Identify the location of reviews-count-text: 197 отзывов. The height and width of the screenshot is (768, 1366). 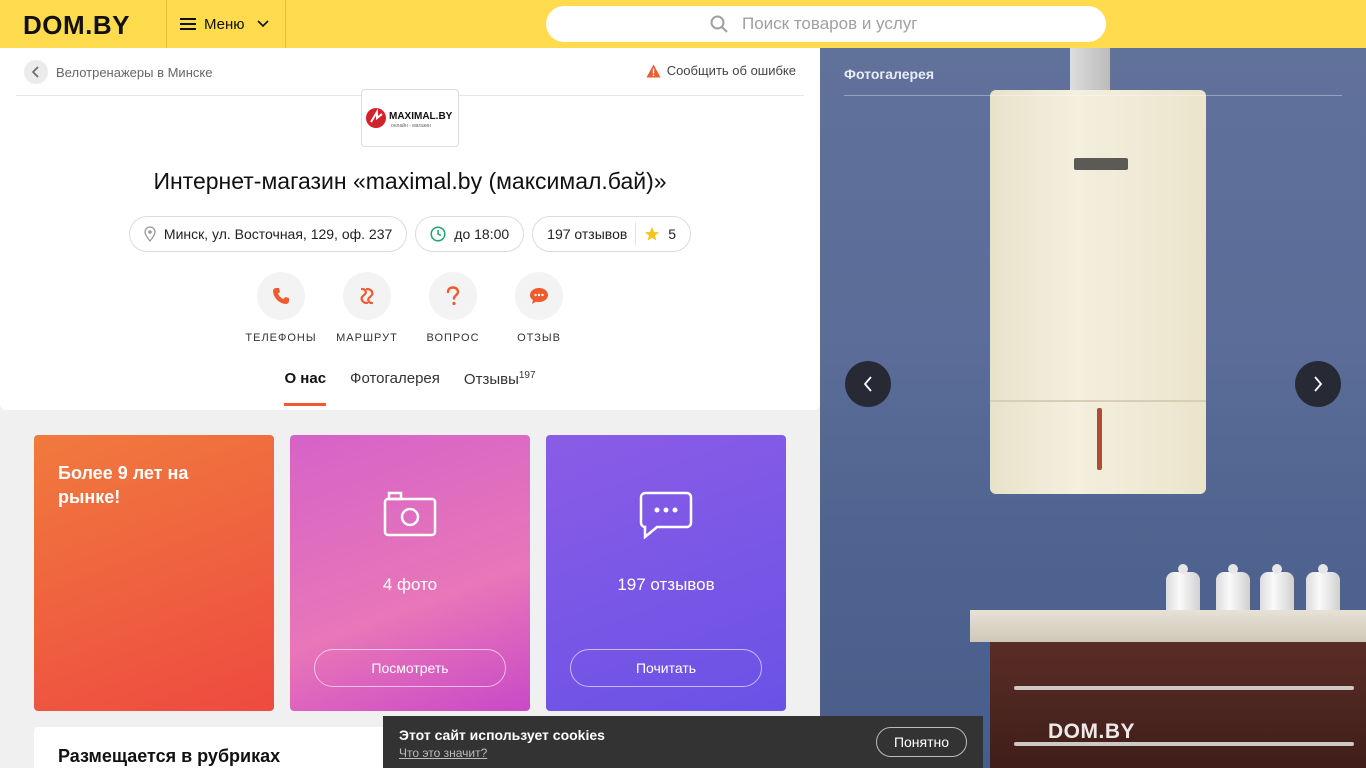
(587, 234).